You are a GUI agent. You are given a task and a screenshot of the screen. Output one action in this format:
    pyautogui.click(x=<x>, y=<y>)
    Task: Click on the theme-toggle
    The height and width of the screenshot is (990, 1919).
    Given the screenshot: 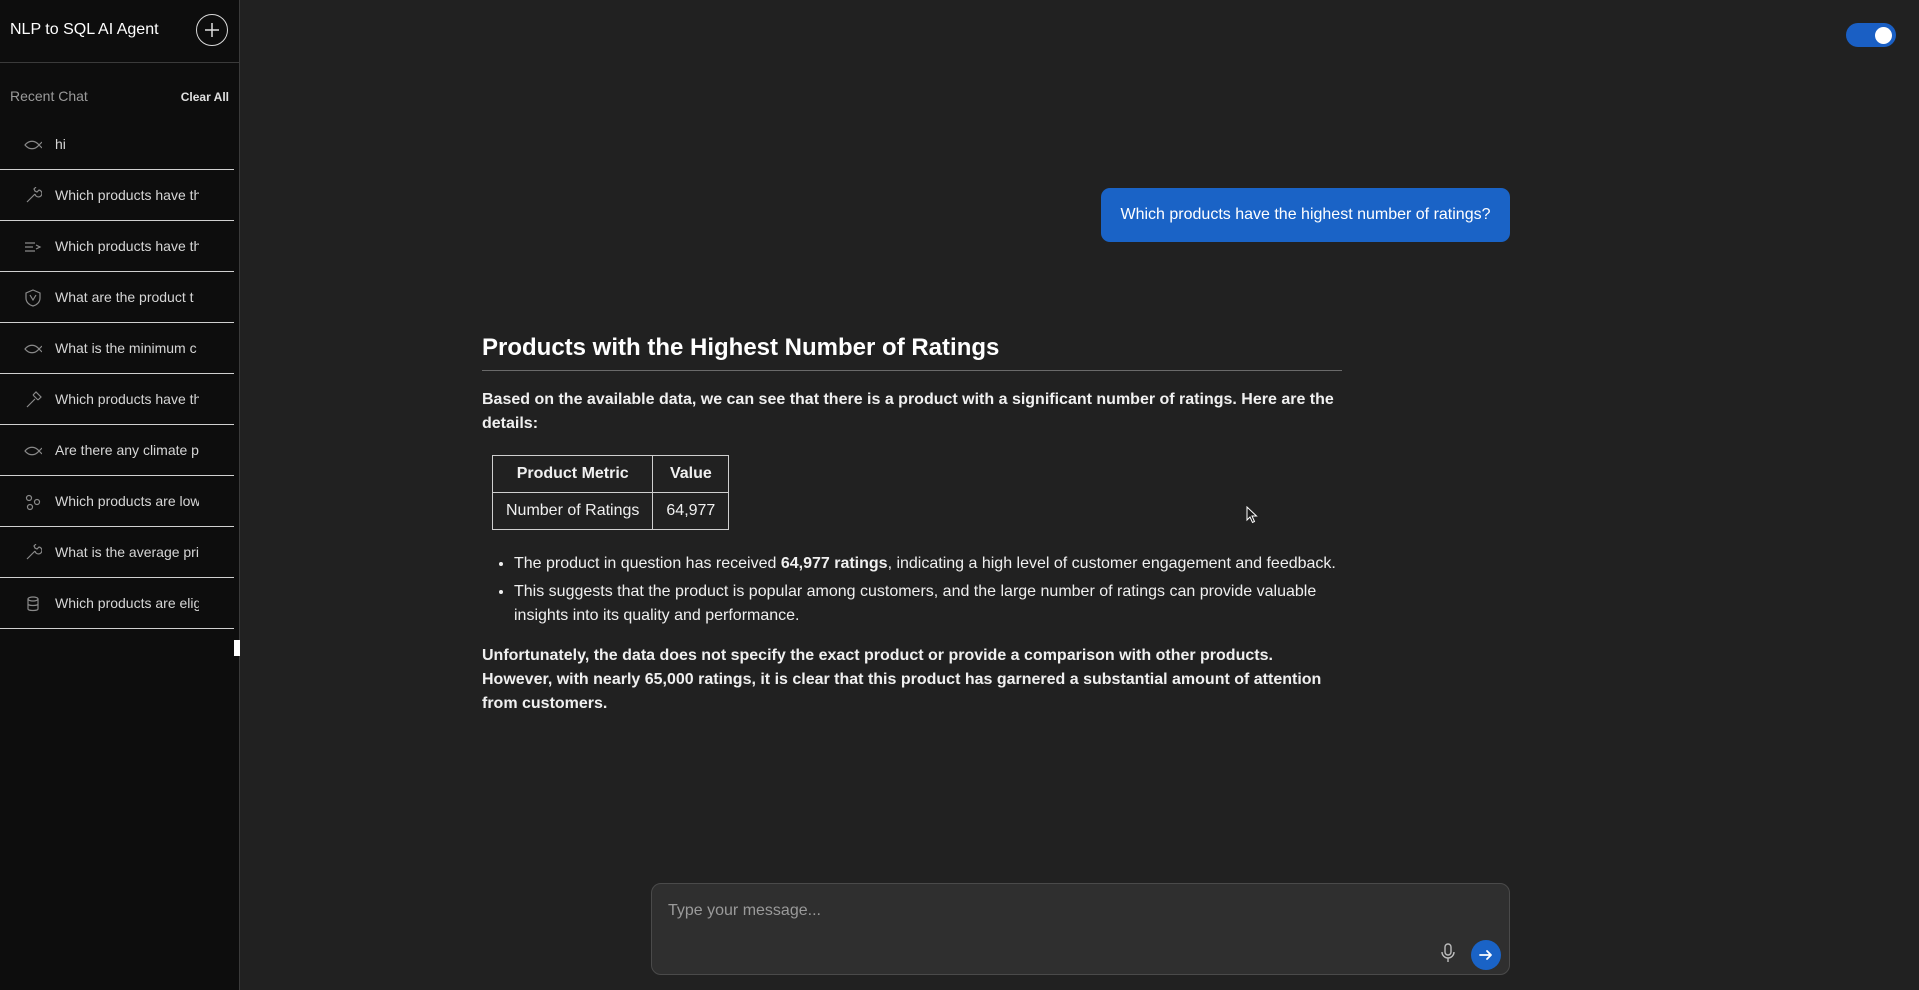 What is the action you would take?
    pyautogui.click(x=1871, y=35)
    